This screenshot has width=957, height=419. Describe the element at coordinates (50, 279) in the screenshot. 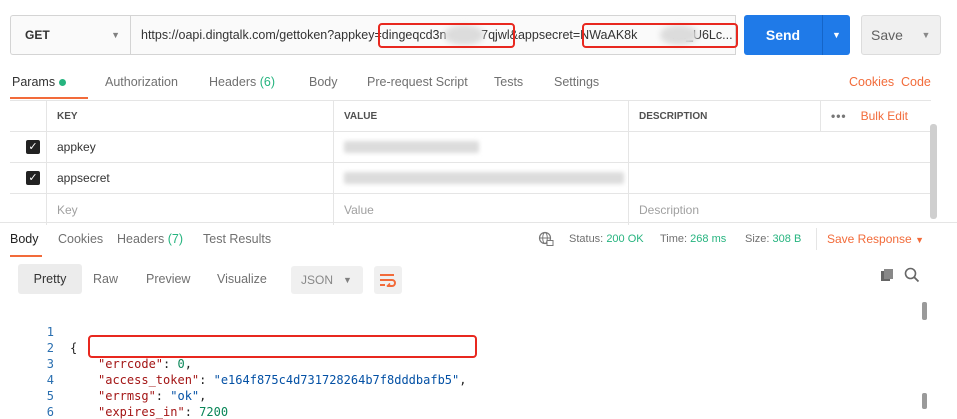

I see `view-pretty-button: Pretty` at that location.